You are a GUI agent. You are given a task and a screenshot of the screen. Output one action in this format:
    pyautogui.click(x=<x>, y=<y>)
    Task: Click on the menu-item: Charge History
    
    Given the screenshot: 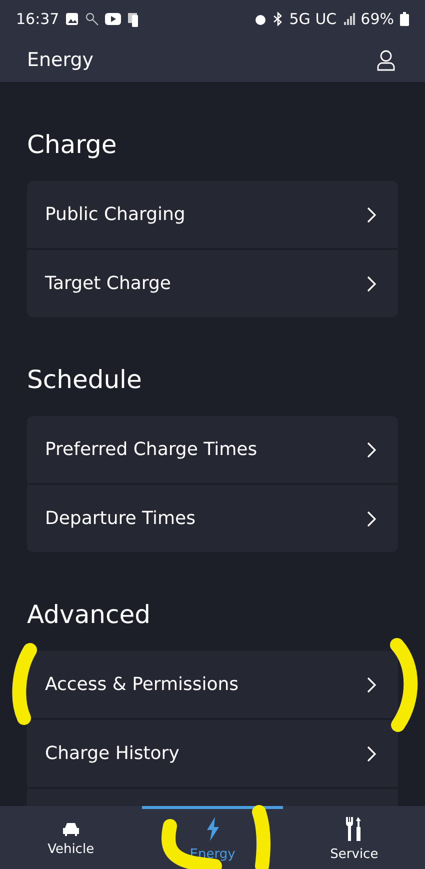 What is the action you would take?
    pyautogui.click(x=212, y=752)
    